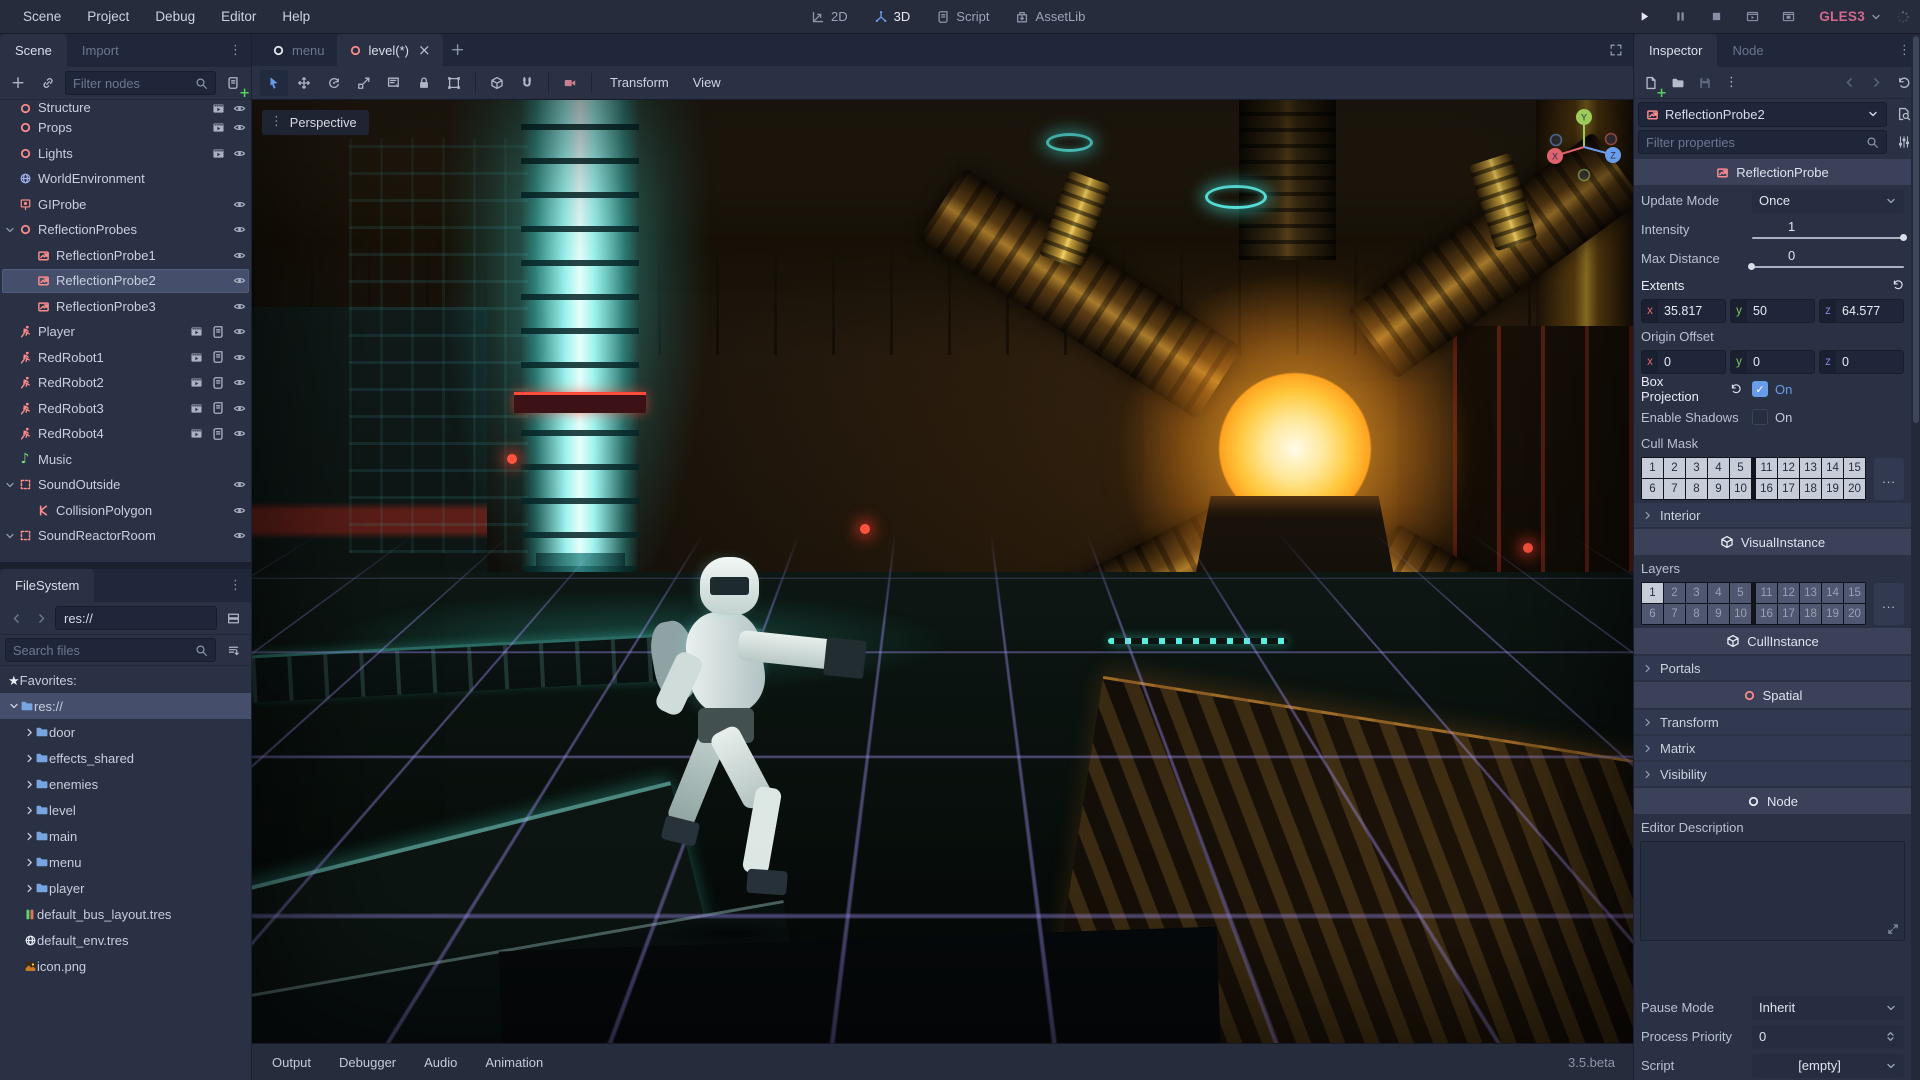 This screenshot has height=1080, width=1920. I want to click on checkbox: ✓, so click(1760, 389).